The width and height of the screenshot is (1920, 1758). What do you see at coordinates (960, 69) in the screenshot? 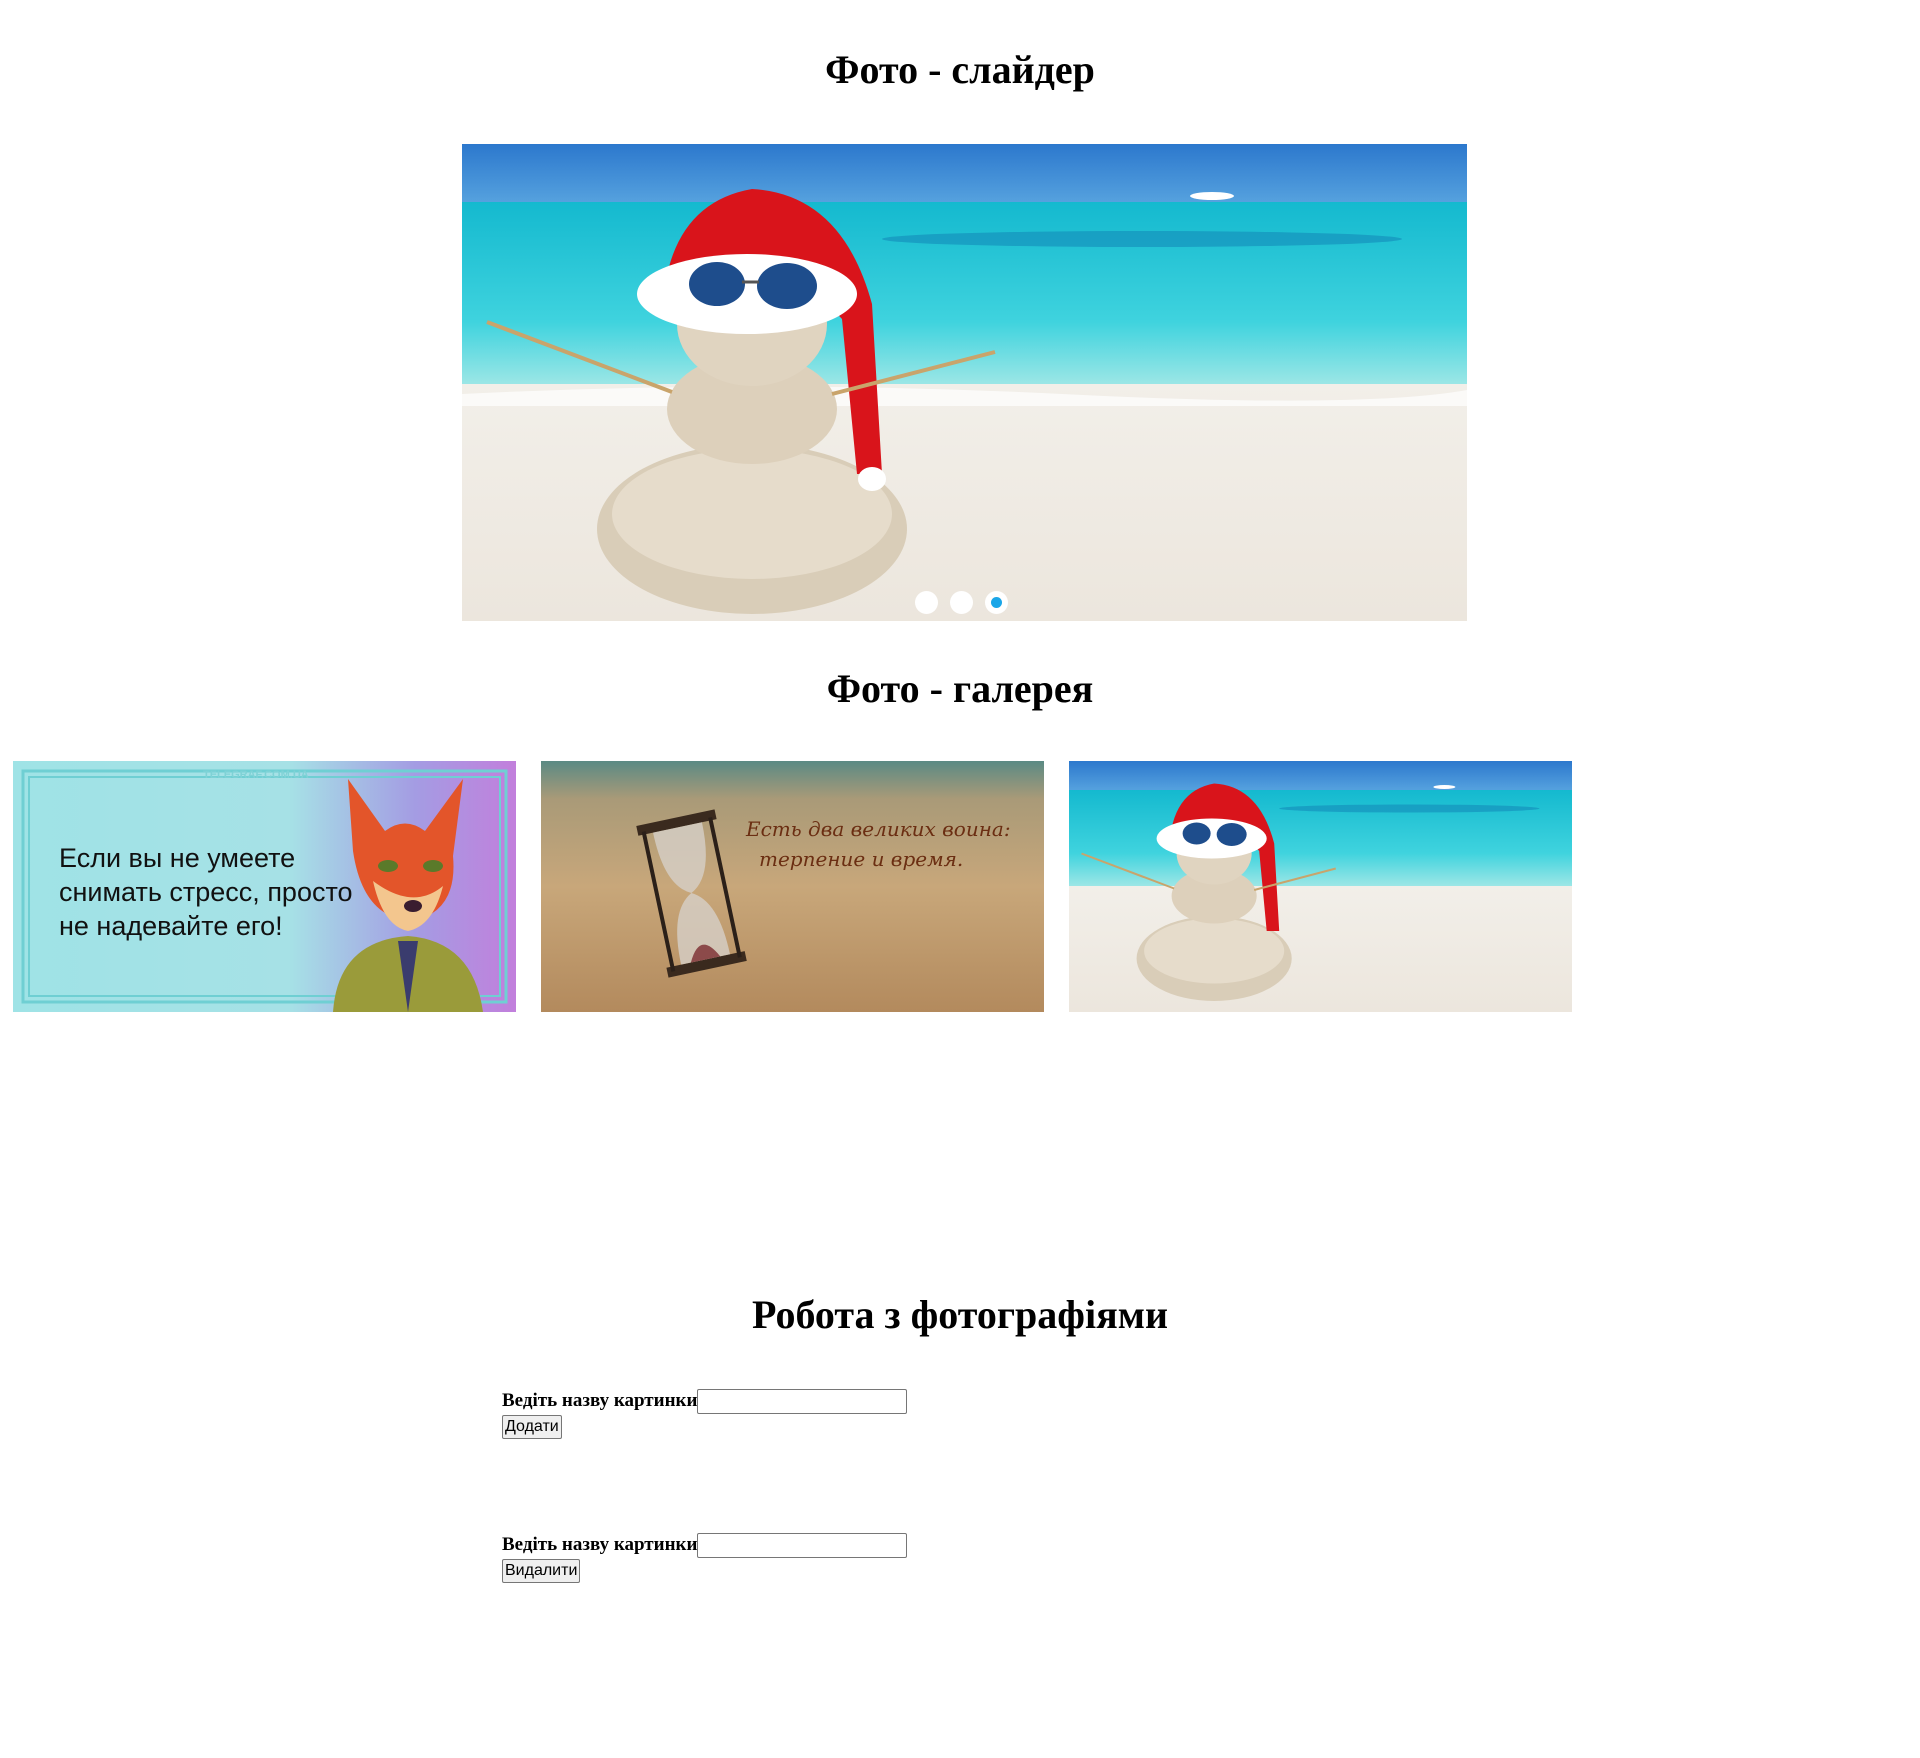
I see `slider-title: Фото - слайдер` at bounding box center [960, 69].